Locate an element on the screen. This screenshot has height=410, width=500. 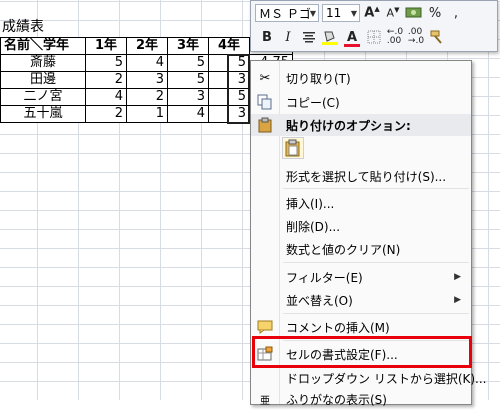
comment-icon is located at coordinates (265, 327).